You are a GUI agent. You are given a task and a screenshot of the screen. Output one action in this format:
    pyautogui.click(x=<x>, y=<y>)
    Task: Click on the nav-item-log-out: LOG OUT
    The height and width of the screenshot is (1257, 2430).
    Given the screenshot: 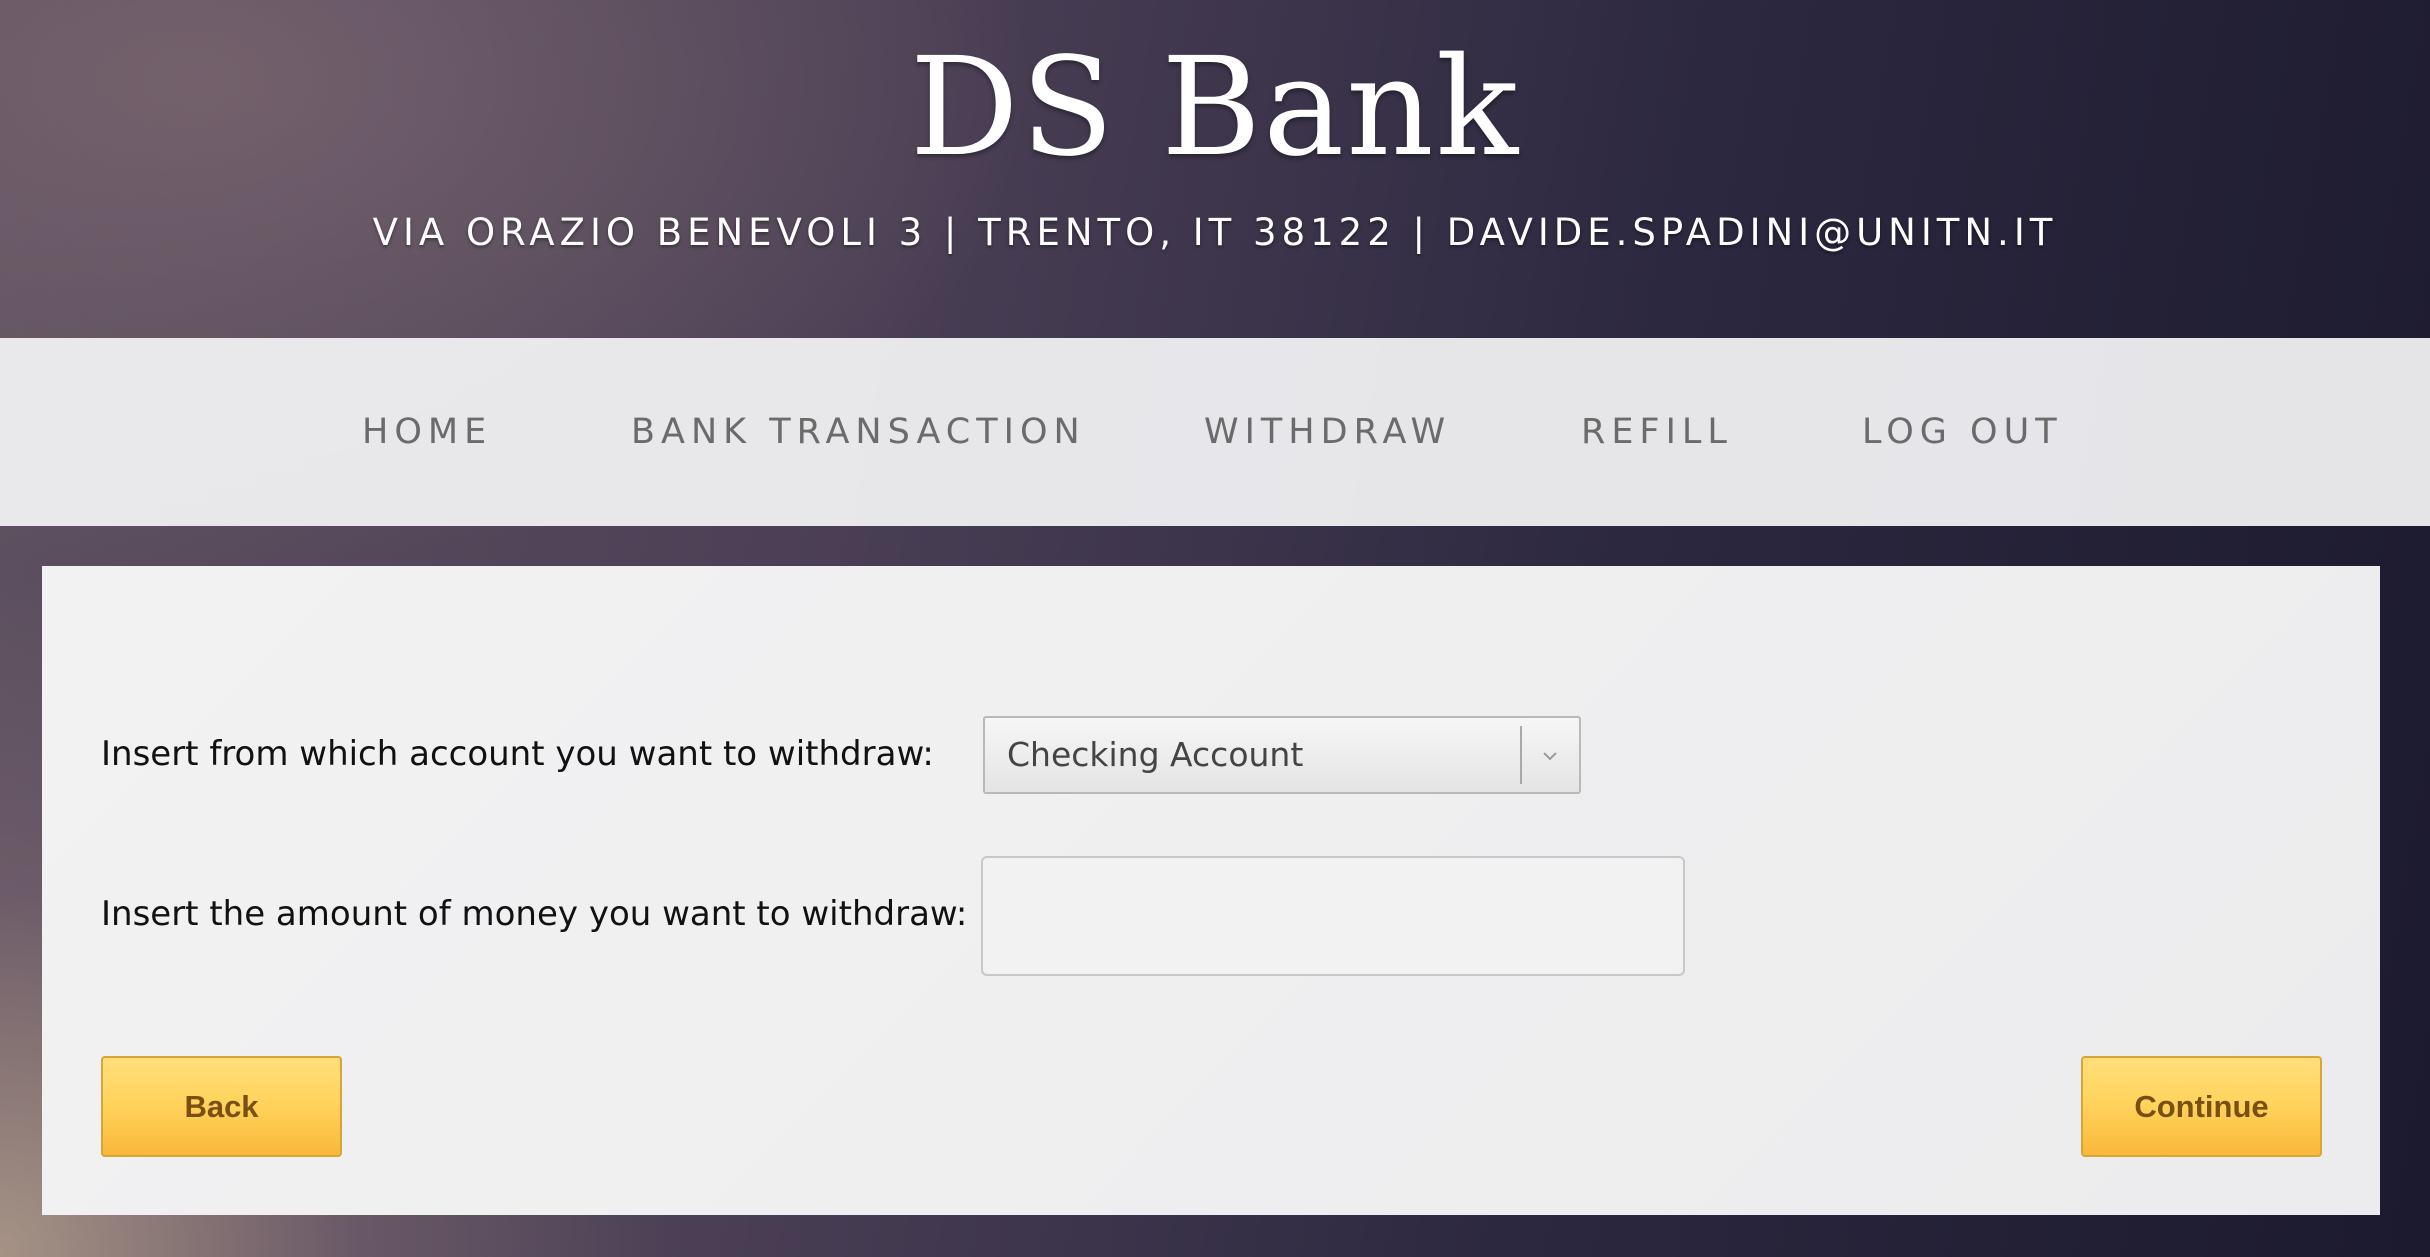 What is the action you would take?
    pyautogui.click(x=1962, y=432)
    